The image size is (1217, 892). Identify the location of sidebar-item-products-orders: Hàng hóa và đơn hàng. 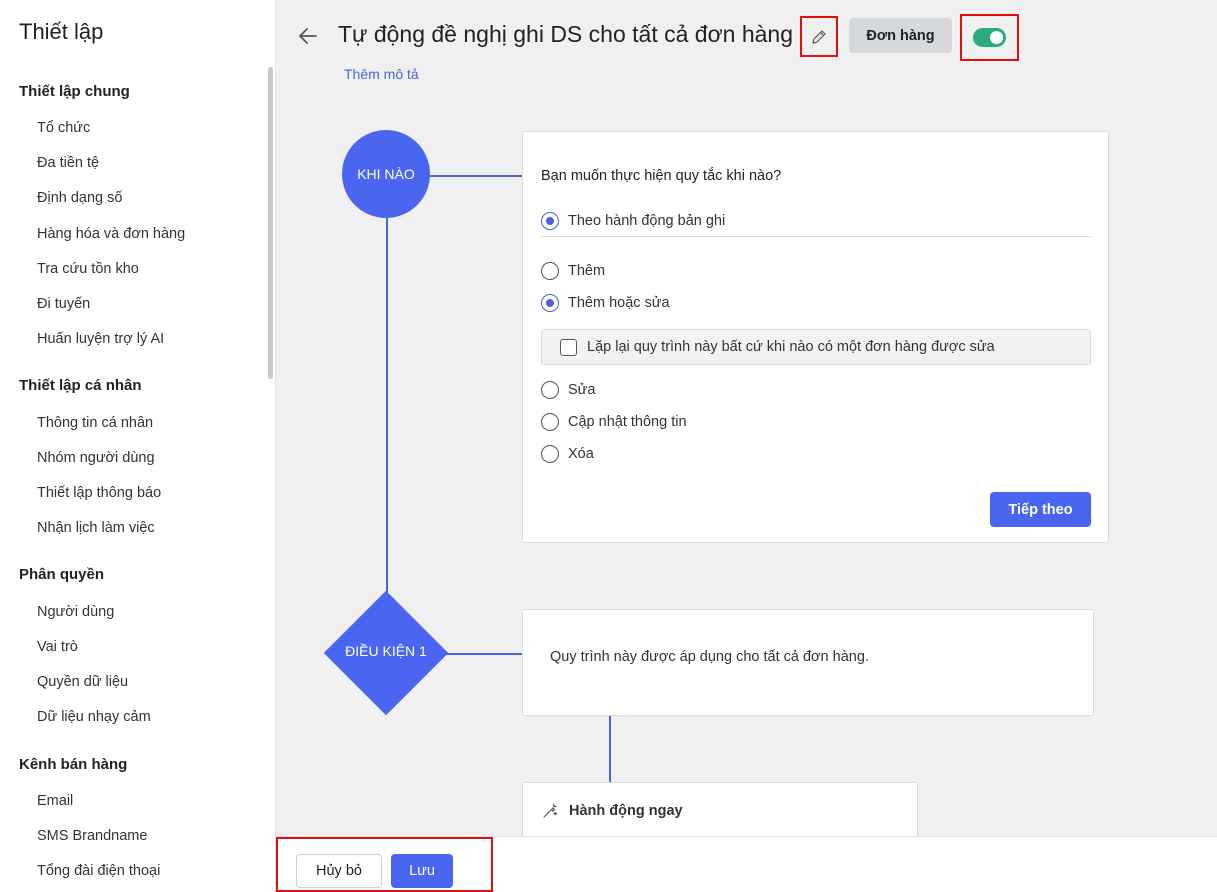
(111, 234).